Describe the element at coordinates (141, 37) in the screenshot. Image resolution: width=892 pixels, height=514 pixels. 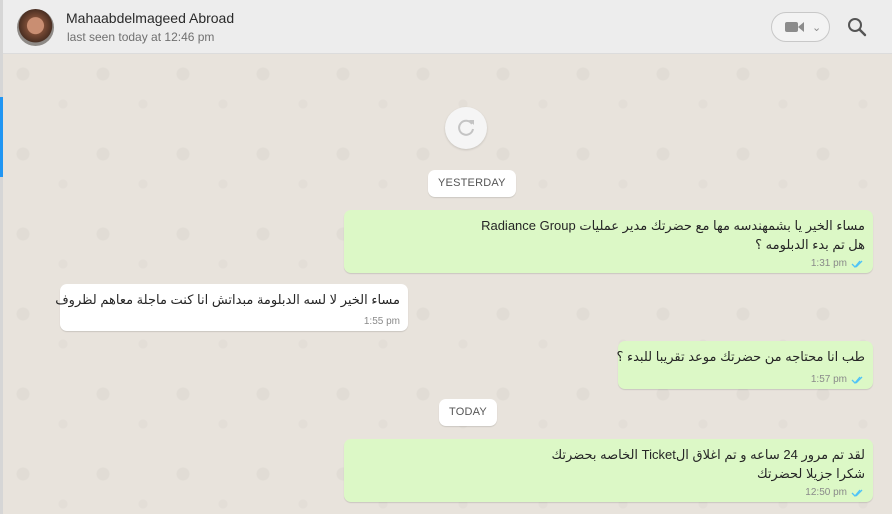
I see `contact-last-seen: last seen today at 12:46 pm` at that location.